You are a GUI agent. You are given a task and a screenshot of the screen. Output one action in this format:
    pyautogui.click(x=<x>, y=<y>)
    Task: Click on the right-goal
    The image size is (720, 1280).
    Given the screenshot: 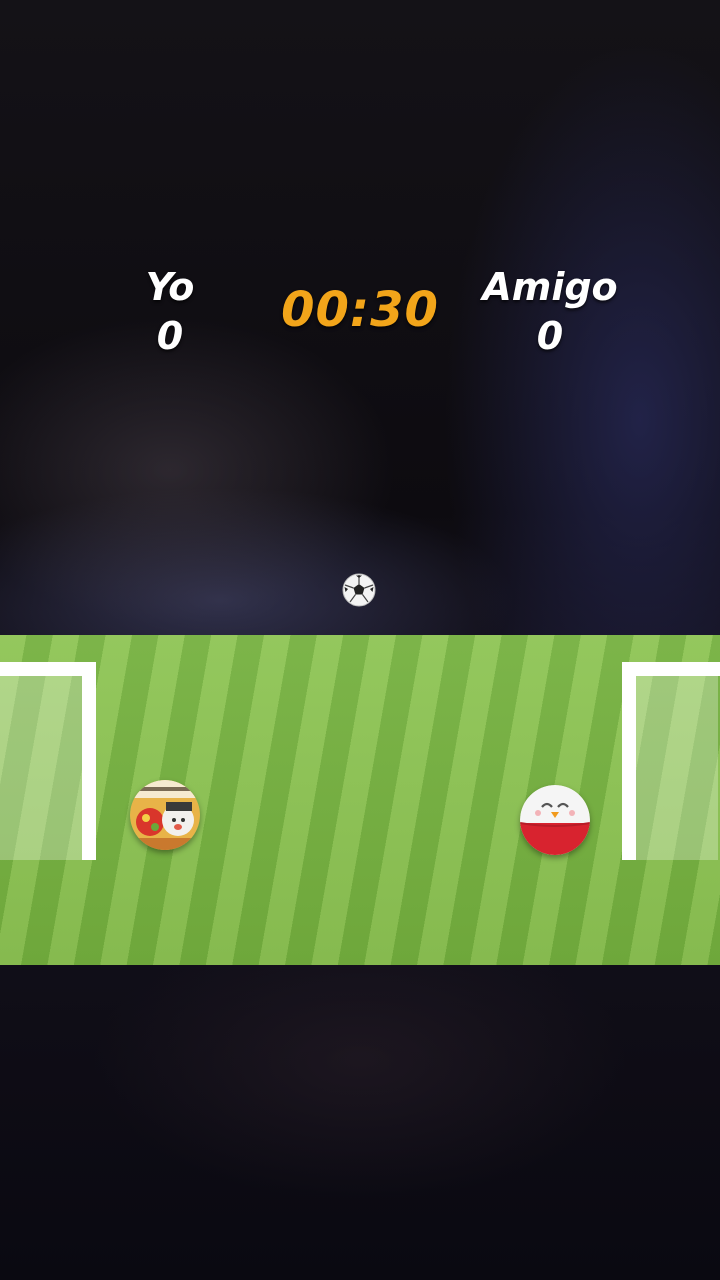 What is the action you would take?
    pyautogui.click(x=671, y=761)
    